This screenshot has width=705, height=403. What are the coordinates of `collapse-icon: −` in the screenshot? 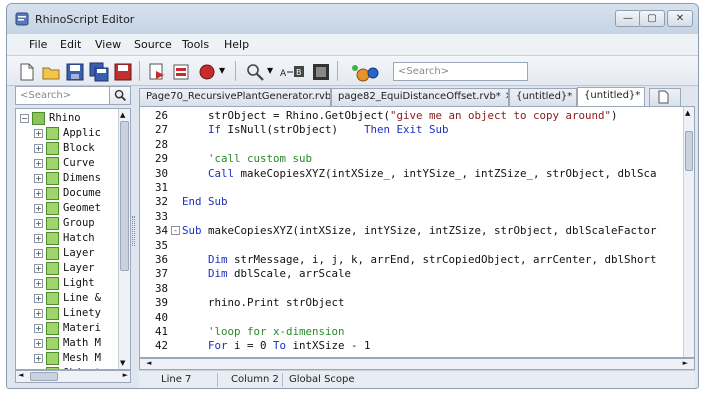 It's located at (24, 118).